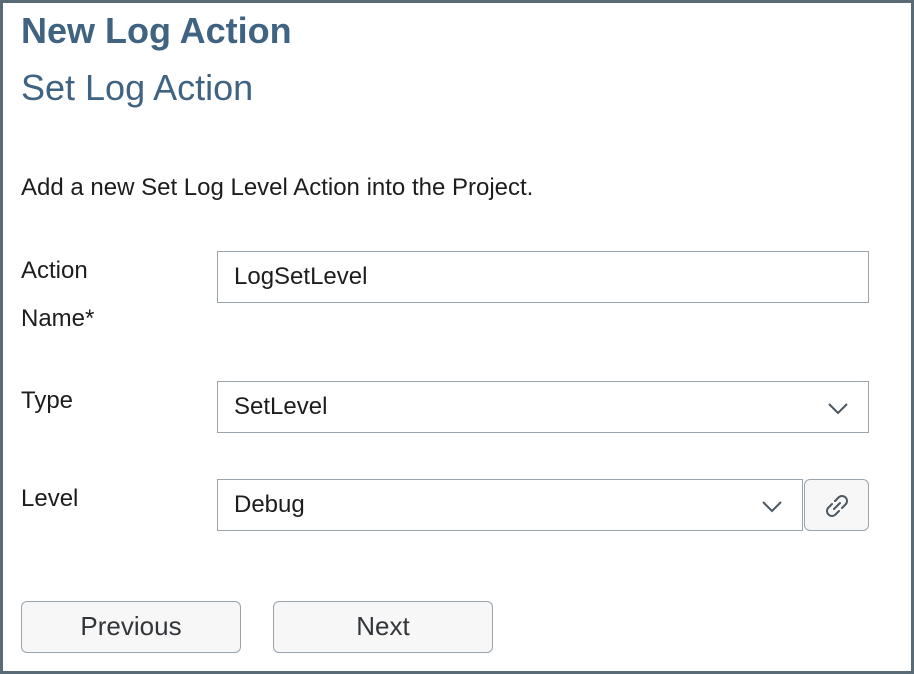 The image size is (914, 674). Describe the element at coordinates (137, 87) in the screenshot. I see `dialog-subtitle: Set Log Action` at that location.